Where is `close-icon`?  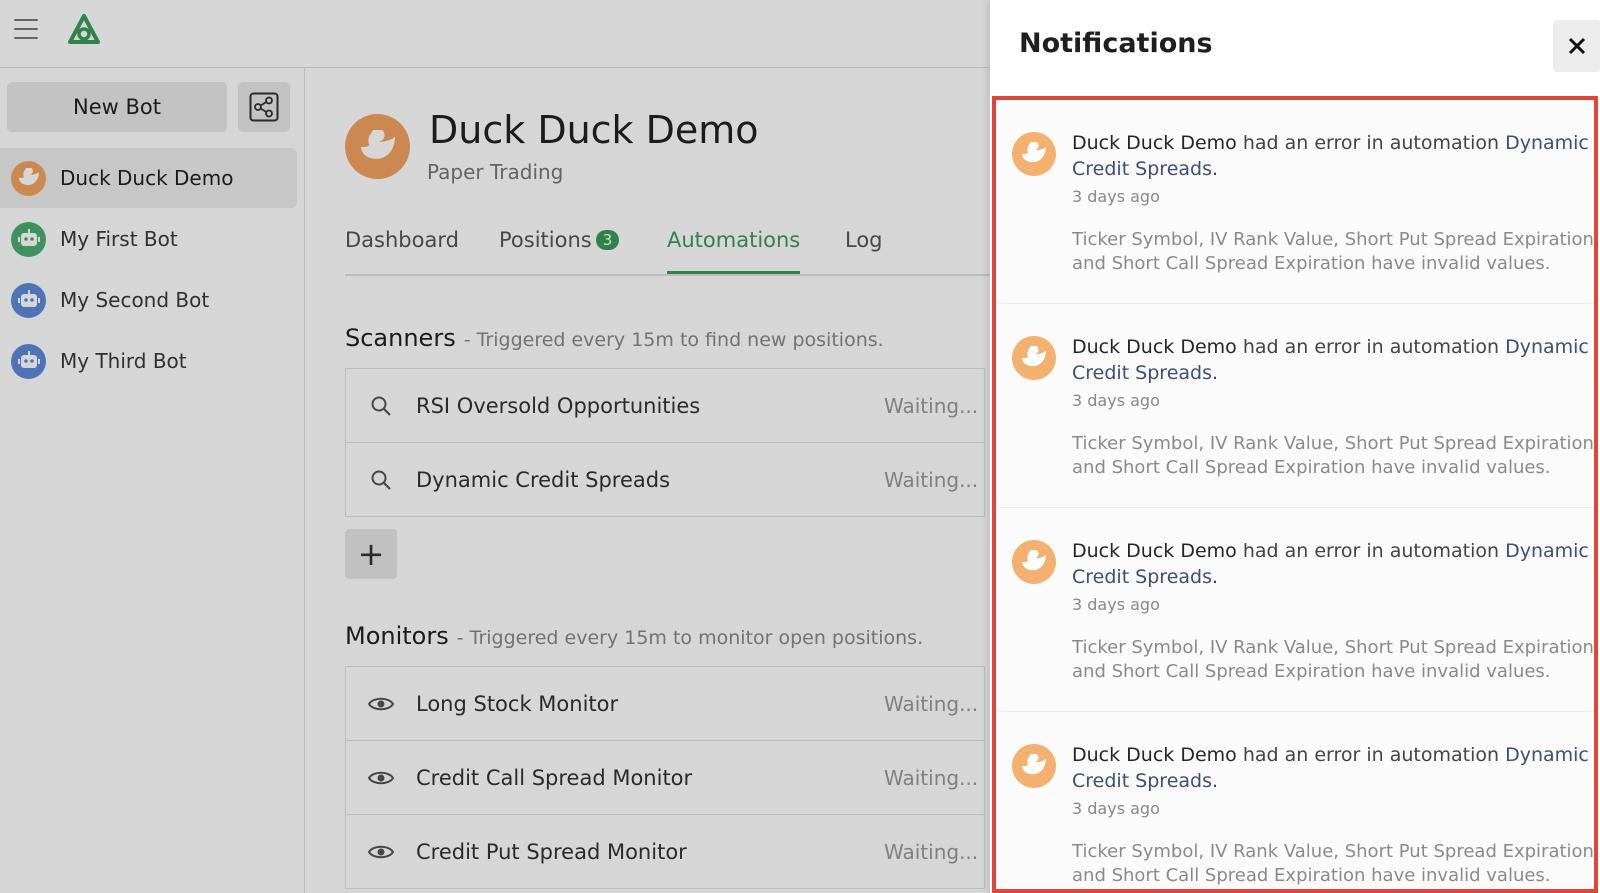
close-icon is located at coordinates (1577, 46).